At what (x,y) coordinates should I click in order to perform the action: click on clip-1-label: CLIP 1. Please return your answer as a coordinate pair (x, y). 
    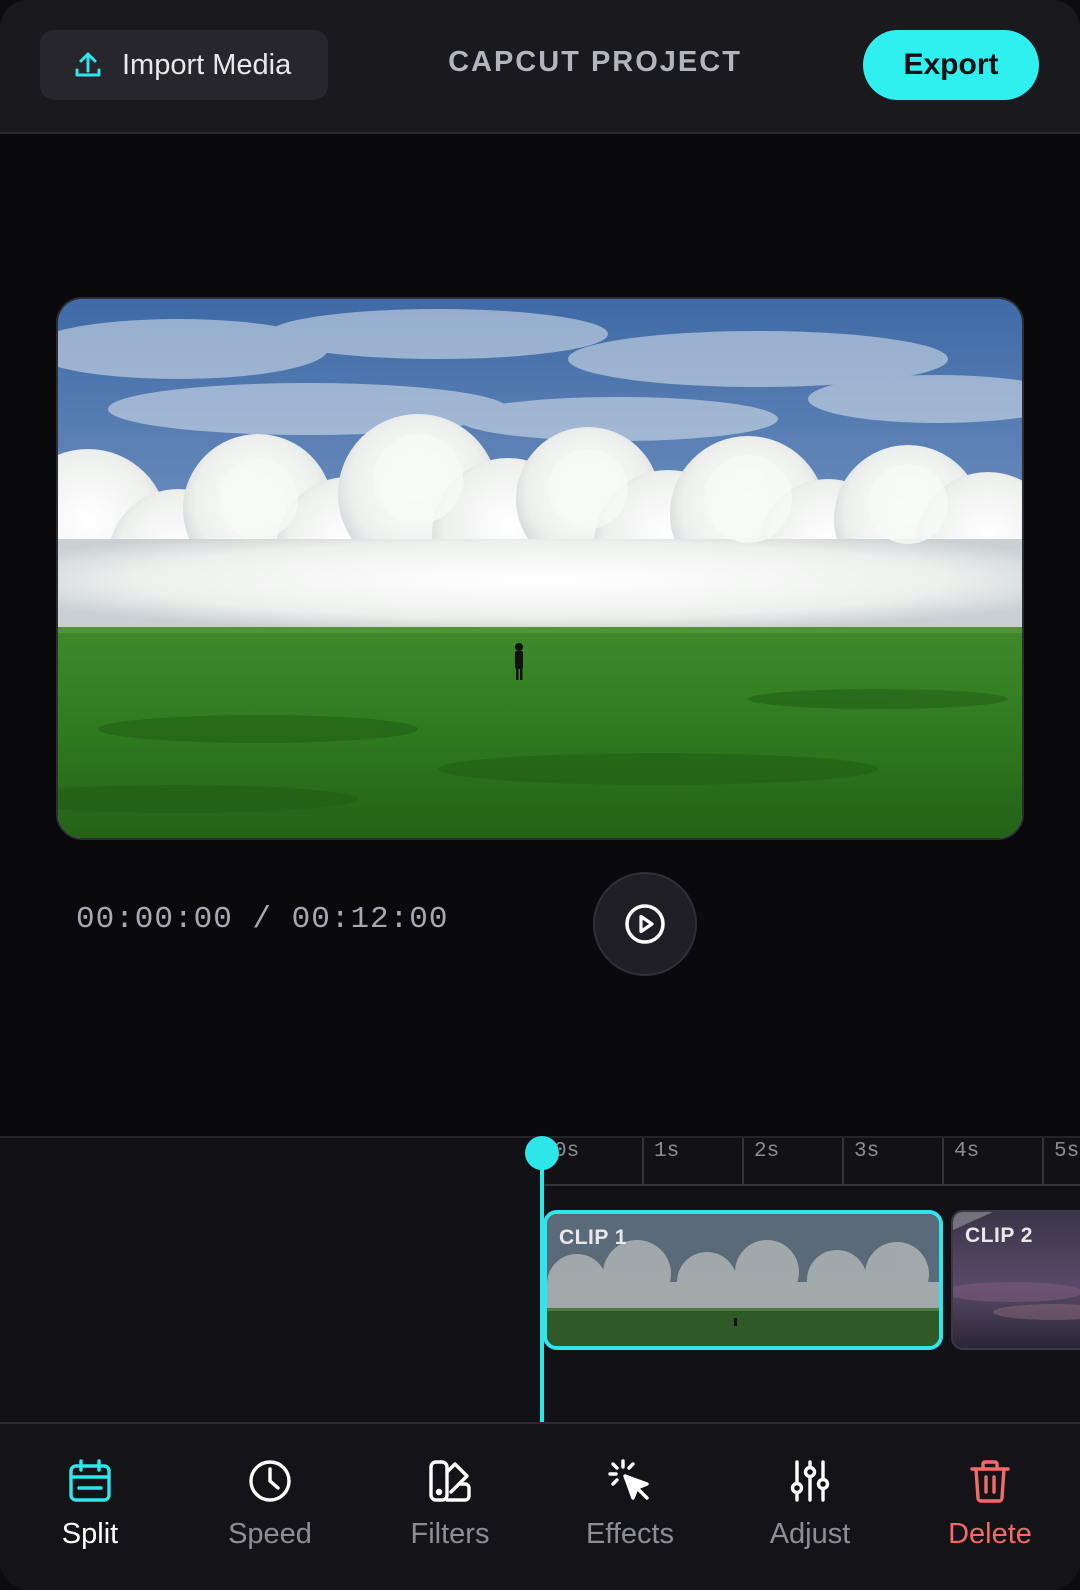
    Looking at the image, I should click on (593, 1237).